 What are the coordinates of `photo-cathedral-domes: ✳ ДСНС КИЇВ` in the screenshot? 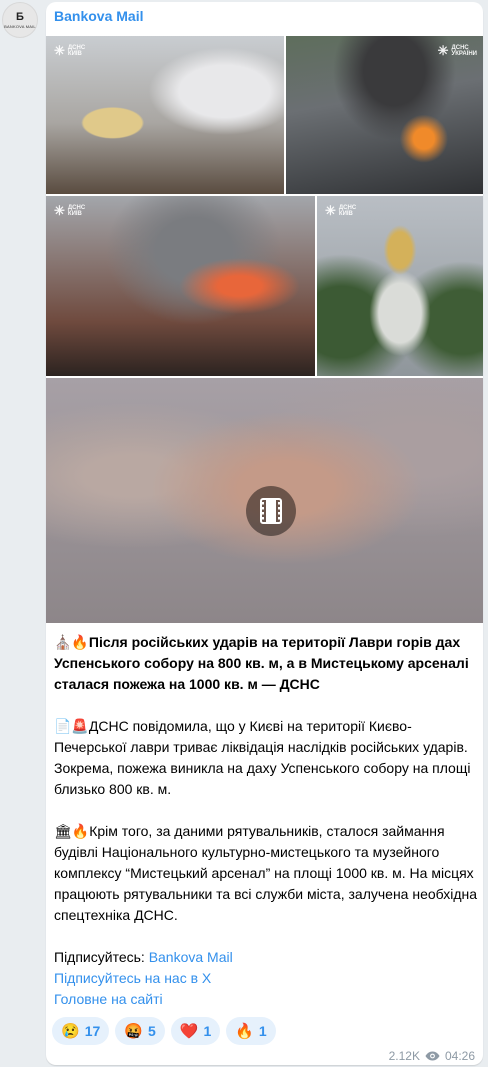 It's located at (400, 286).